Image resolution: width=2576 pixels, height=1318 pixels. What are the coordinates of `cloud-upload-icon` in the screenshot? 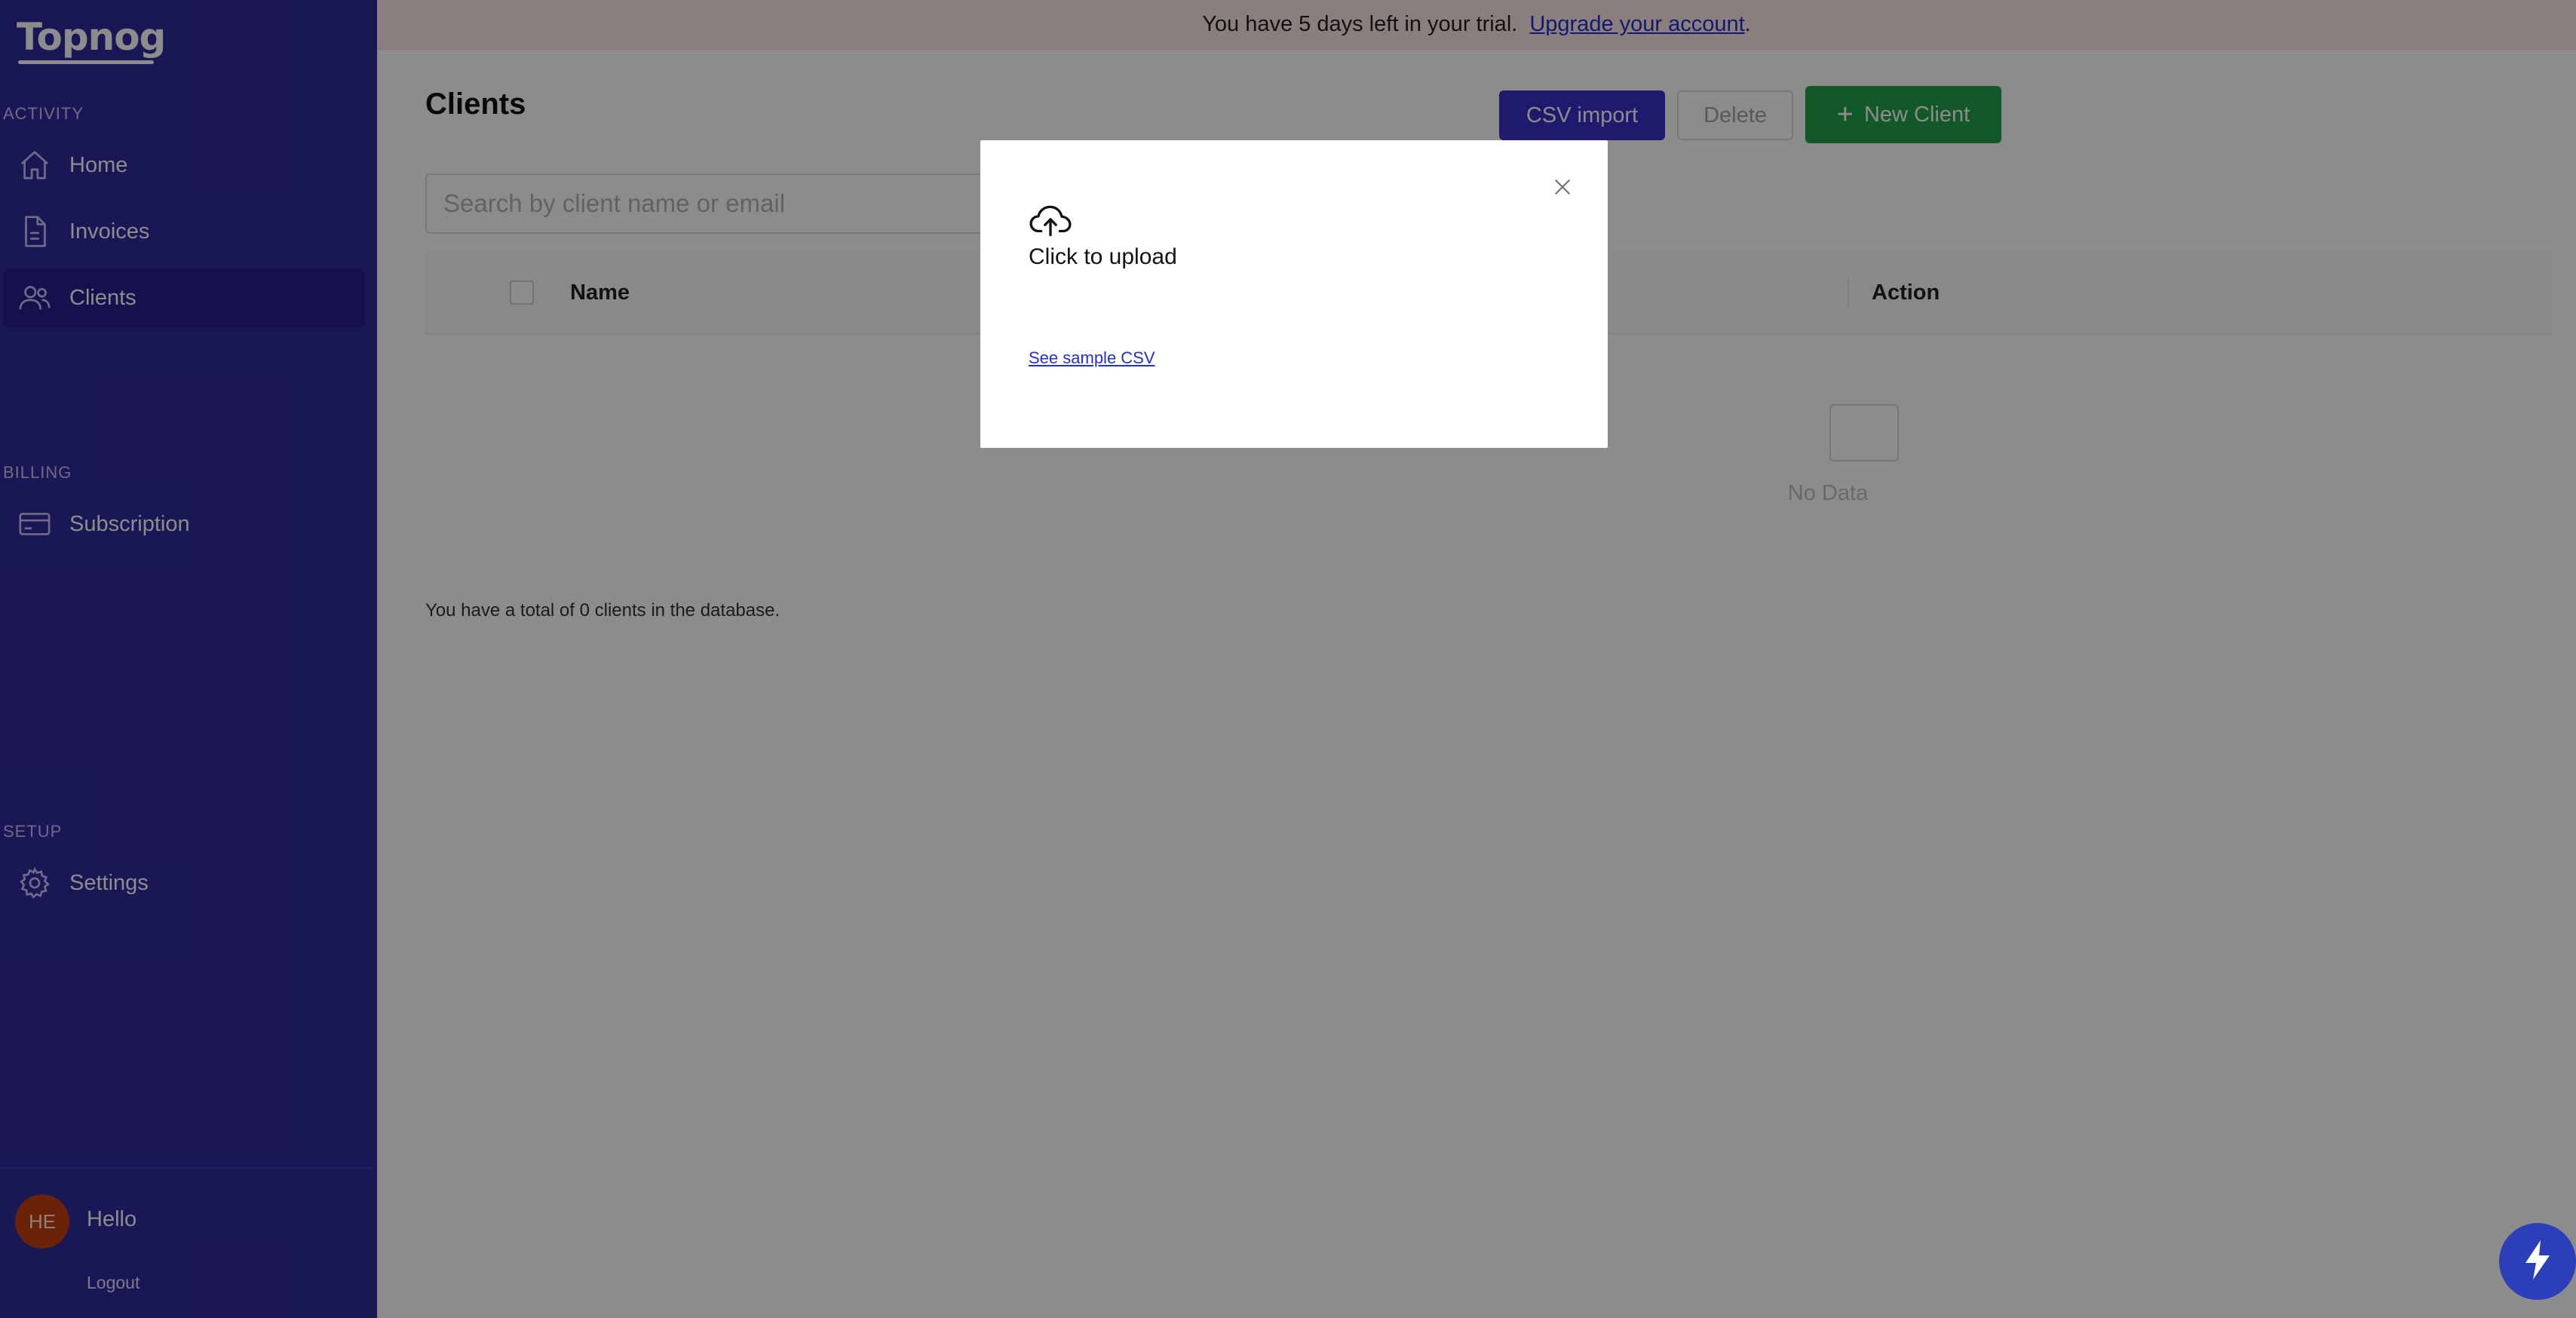 It's located at (1050, 220).